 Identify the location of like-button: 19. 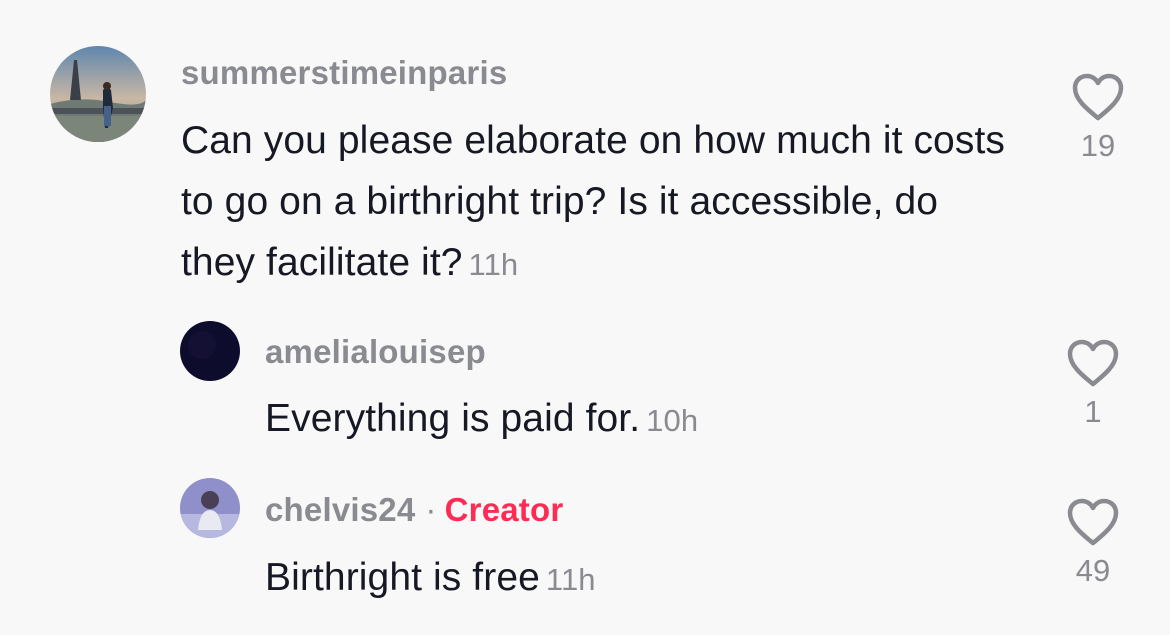
(1098, 118).